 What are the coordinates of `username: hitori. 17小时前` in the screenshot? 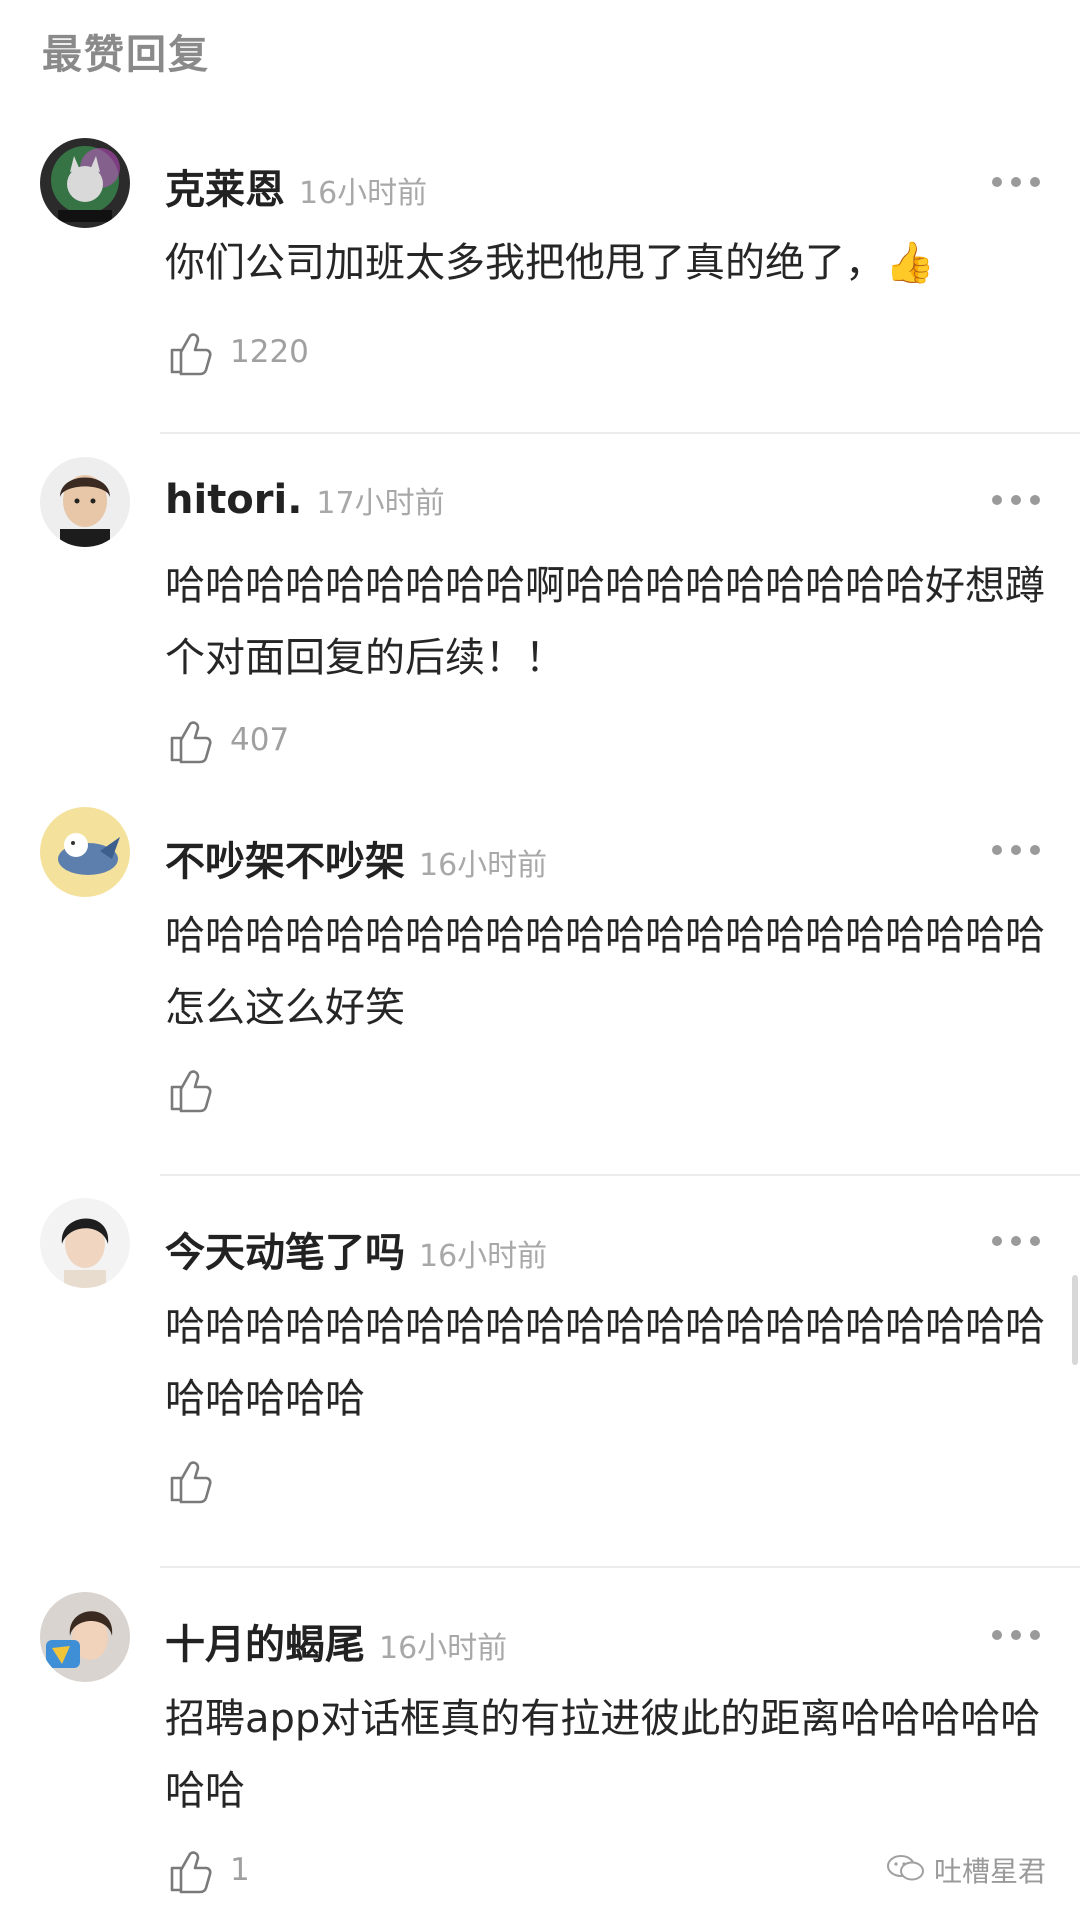 It's located at (305, 500).